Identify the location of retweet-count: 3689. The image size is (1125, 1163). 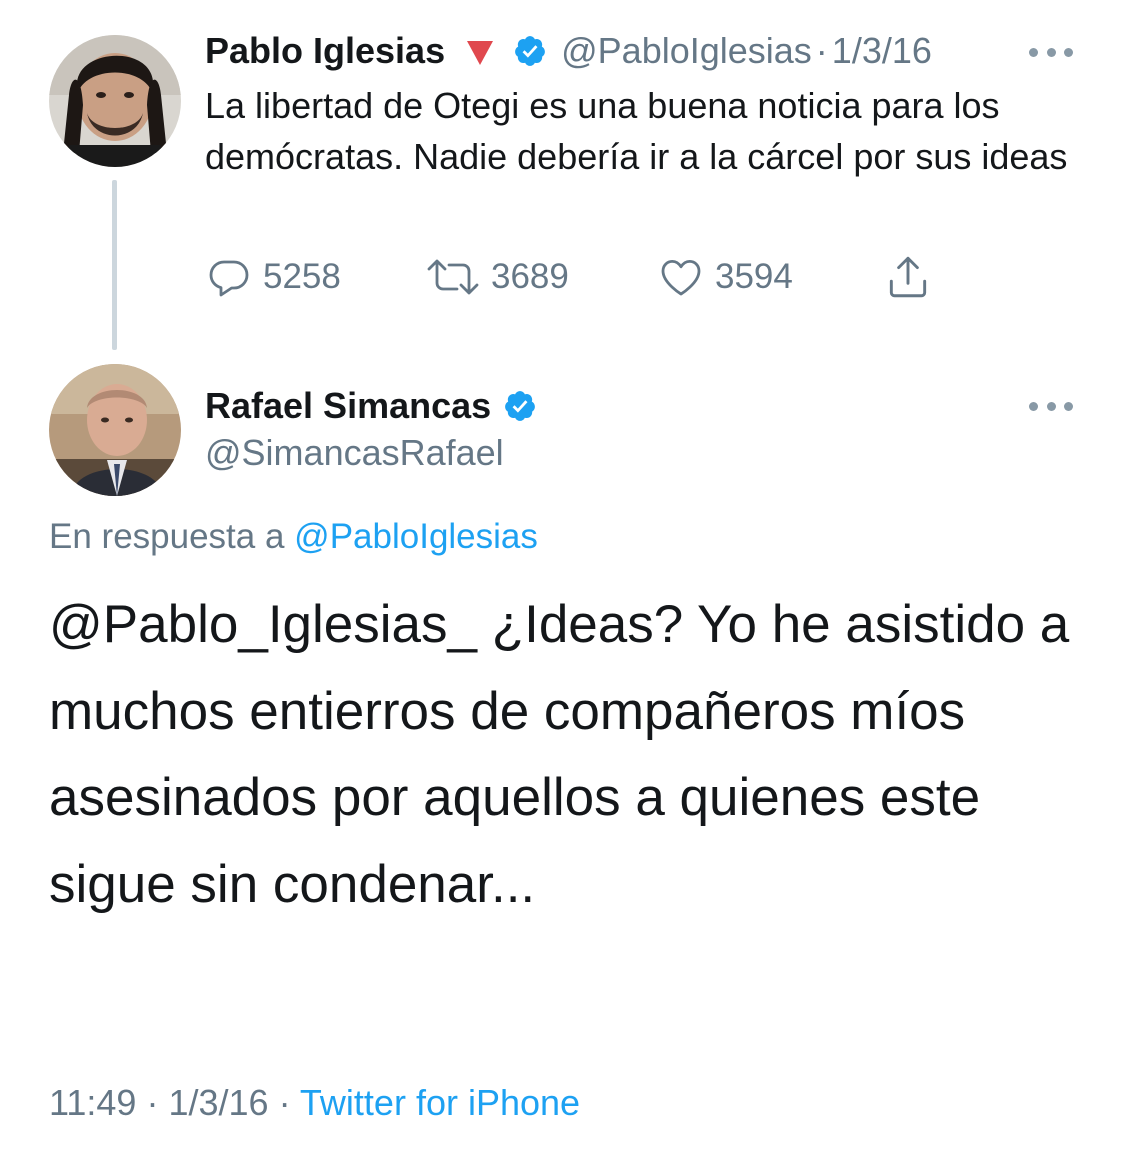
(530, 276).